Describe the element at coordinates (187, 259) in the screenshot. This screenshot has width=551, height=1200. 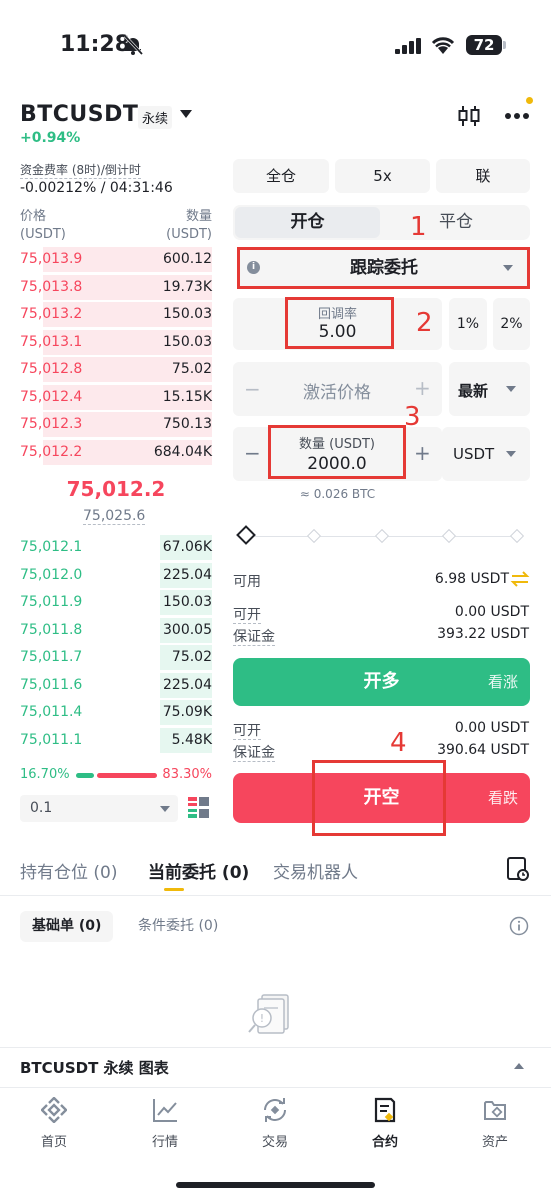
I see `row-quantity: 600.12` at that location.